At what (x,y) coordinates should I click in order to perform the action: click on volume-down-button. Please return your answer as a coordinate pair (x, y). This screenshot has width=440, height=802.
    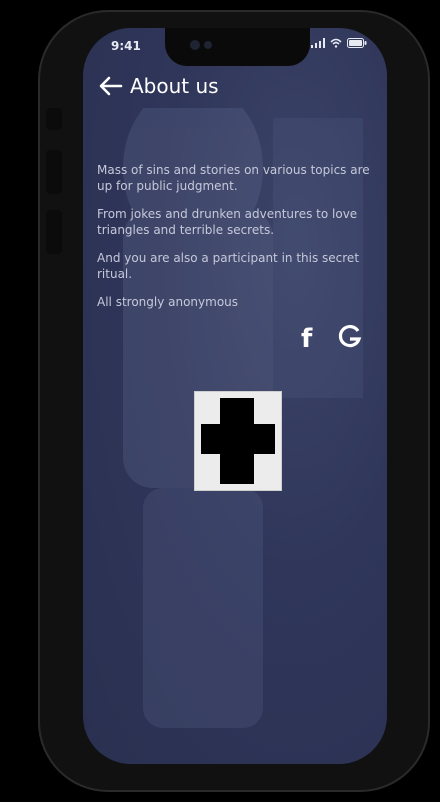
    Looking at the image, I should click on (54, 232).